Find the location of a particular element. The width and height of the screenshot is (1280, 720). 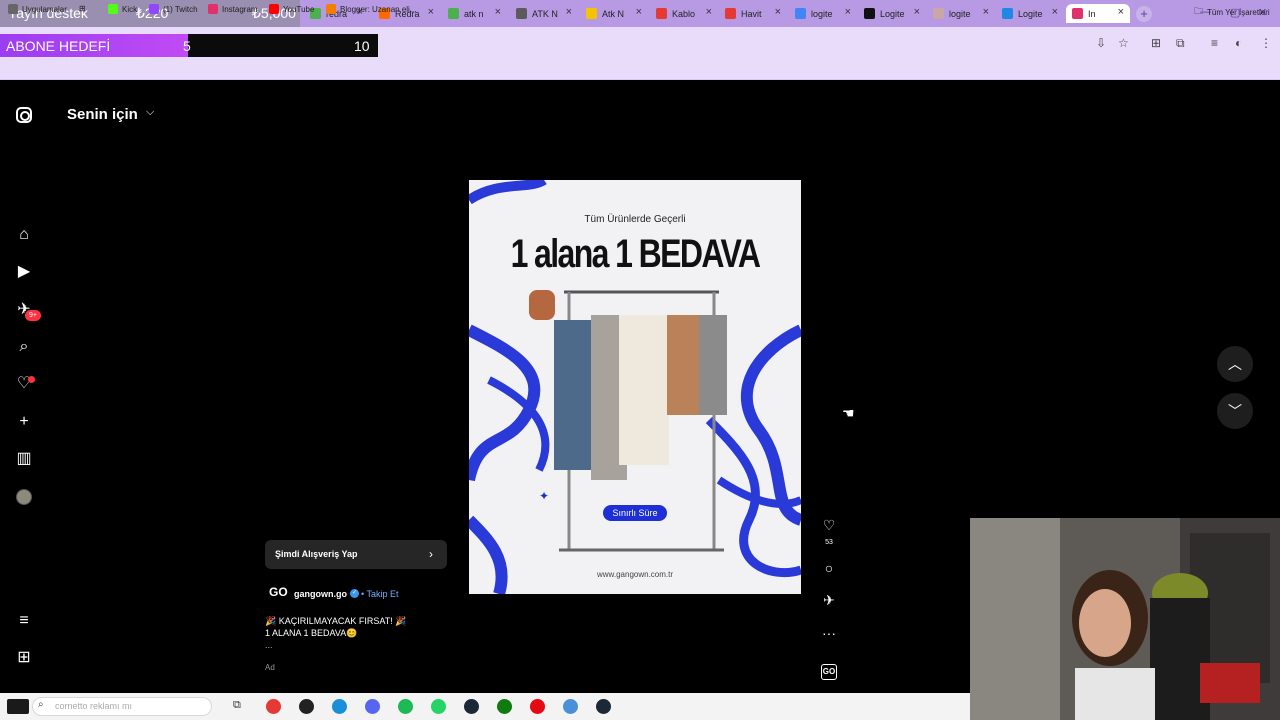

bookmark-star-icon: ☆ is located at coordinates (1123, 43).